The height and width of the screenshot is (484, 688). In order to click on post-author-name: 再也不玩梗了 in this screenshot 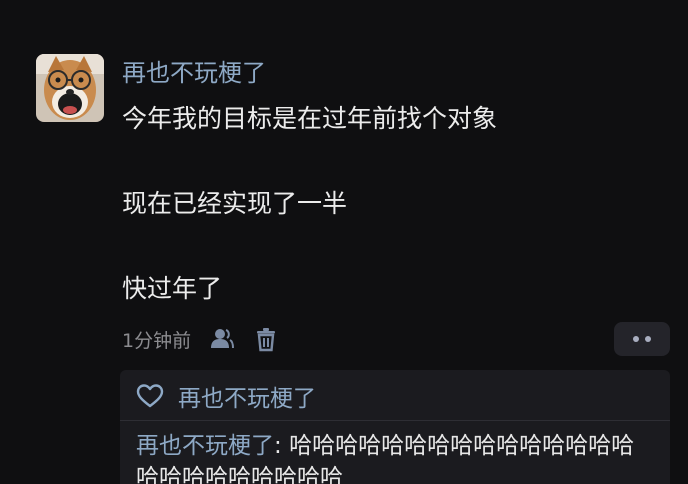, I will do `click(194, 73)`.